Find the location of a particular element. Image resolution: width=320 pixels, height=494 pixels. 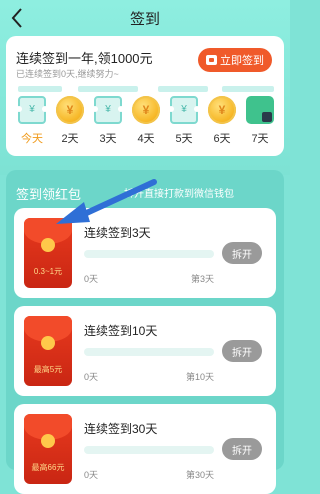

sign-in-button-label: 立即签到 is located at coordinates (242, 61).